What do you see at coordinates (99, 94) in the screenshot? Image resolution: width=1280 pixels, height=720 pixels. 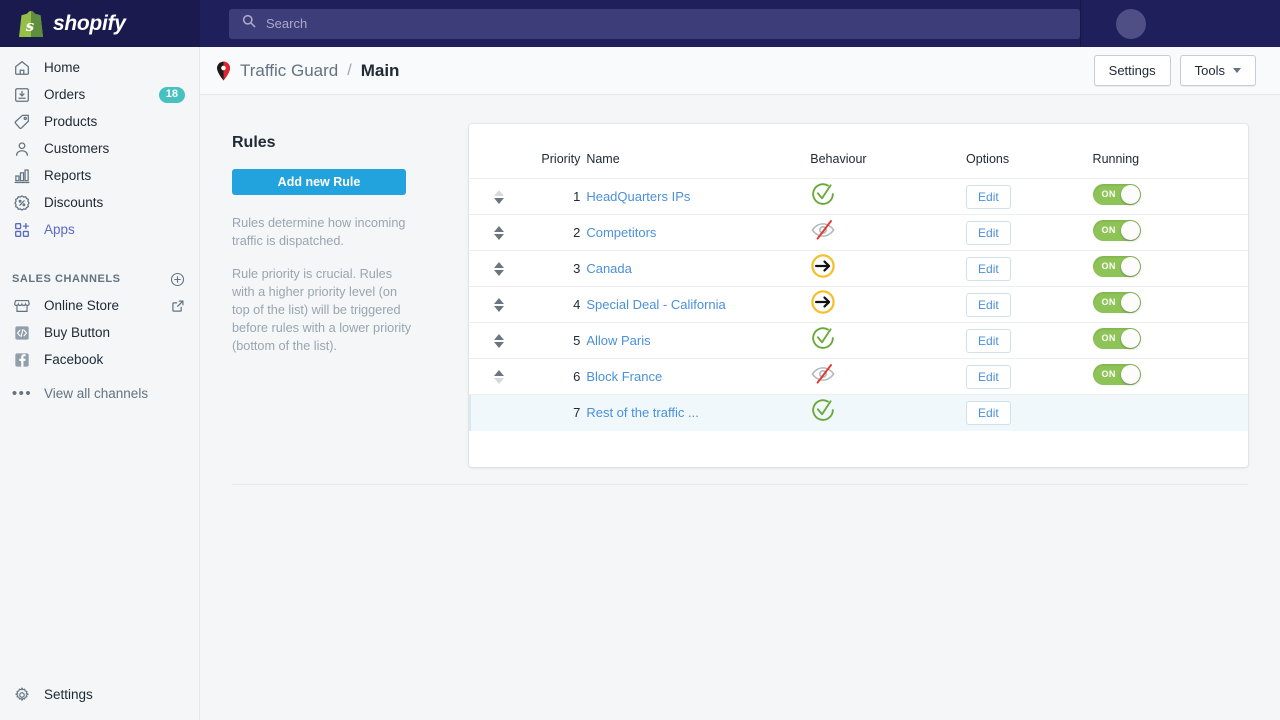 I see `sidebar-item-orders: Orders 18` at bounding box center [99, 94].